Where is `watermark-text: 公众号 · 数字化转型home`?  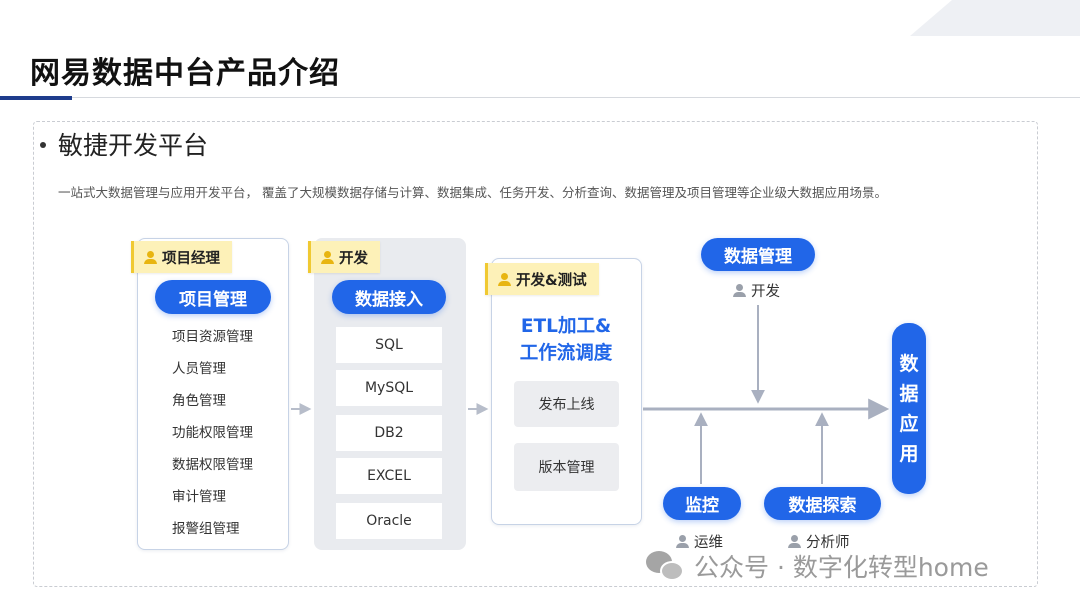
watermark-text: 公众号 · 数字化转型home is located at coordinates (841, 567).